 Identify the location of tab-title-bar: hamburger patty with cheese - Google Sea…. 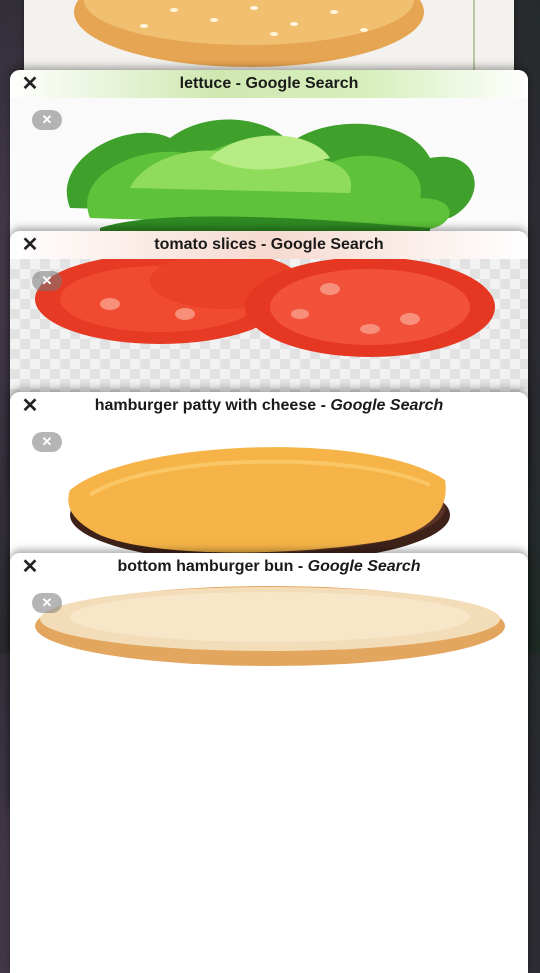
(269, 406).